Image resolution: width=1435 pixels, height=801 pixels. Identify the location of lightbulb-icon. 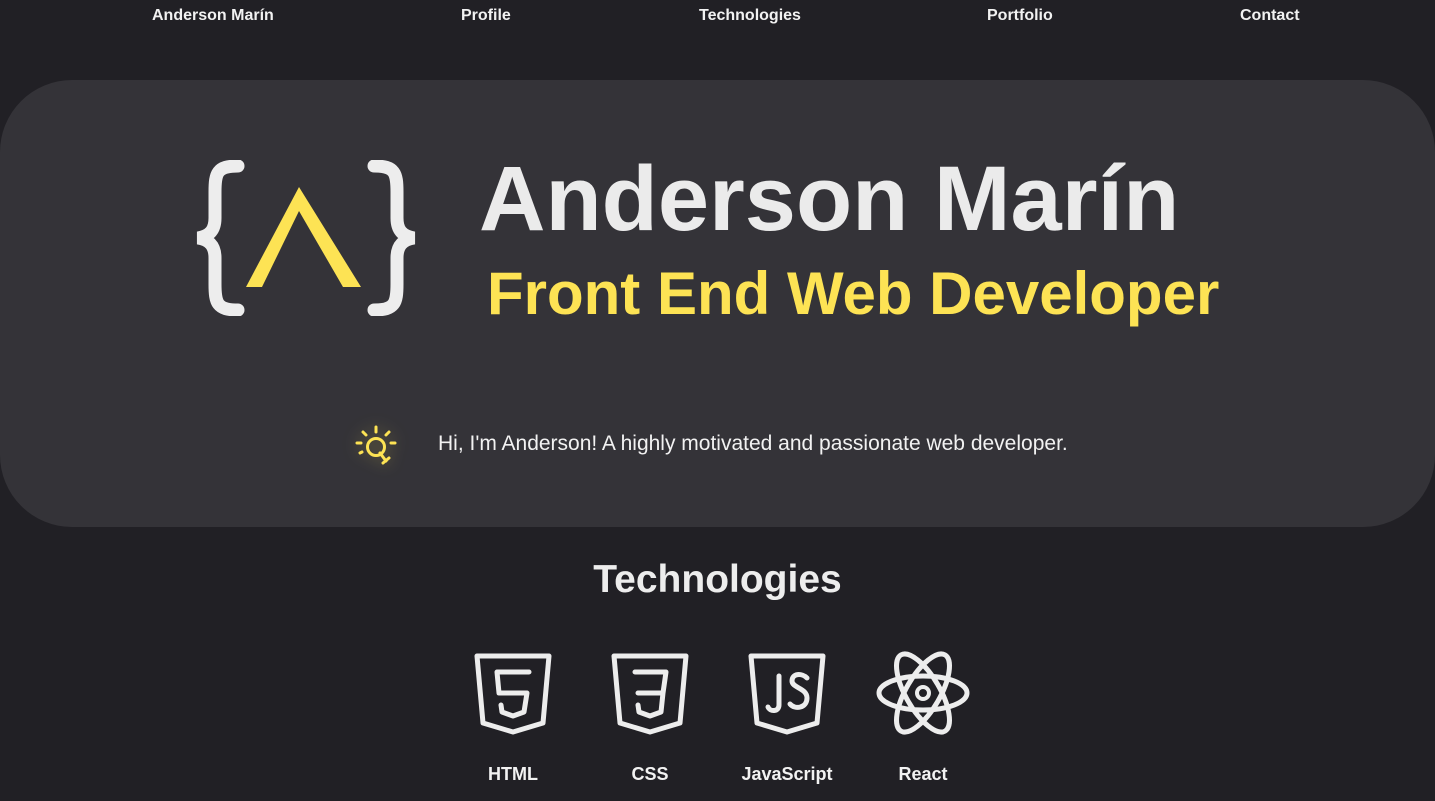
(376, 445).